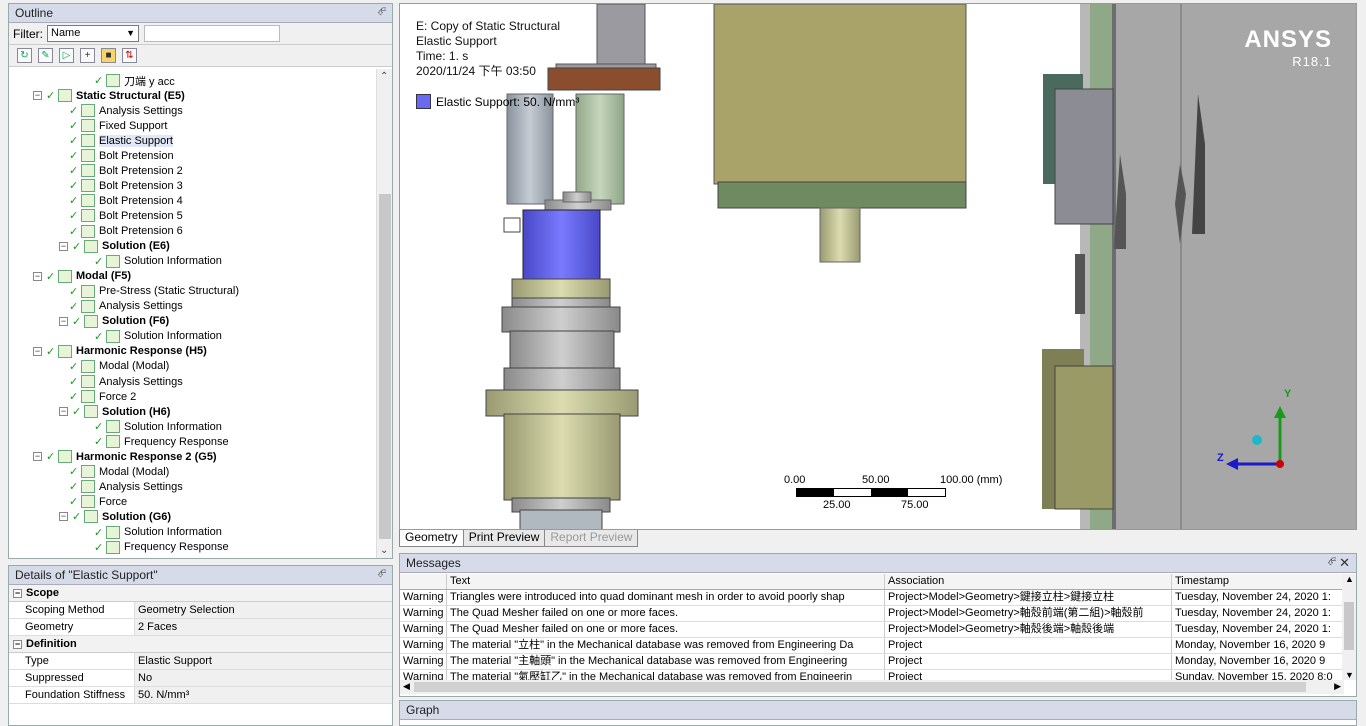  I want to click on filter-select: Name ▼, so click(93, 33).